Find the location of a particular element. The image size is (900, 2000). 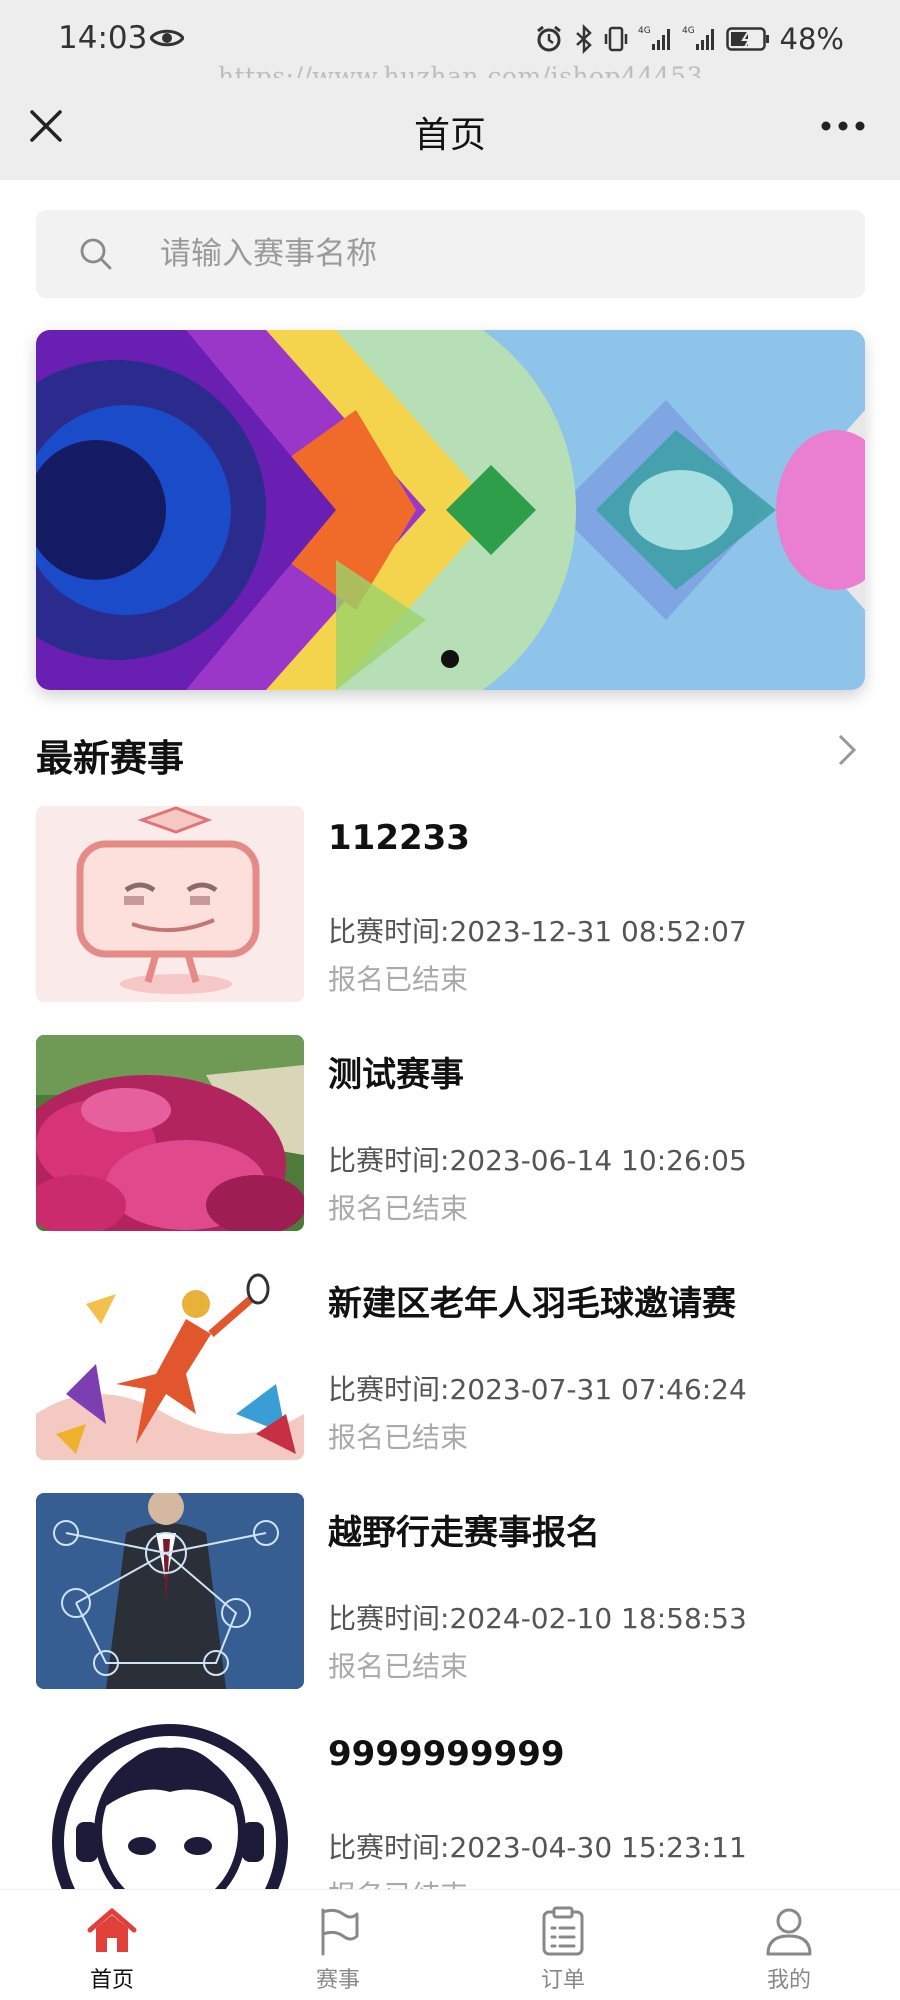

title-bar: 首页 is located at coordinates (450, 129).